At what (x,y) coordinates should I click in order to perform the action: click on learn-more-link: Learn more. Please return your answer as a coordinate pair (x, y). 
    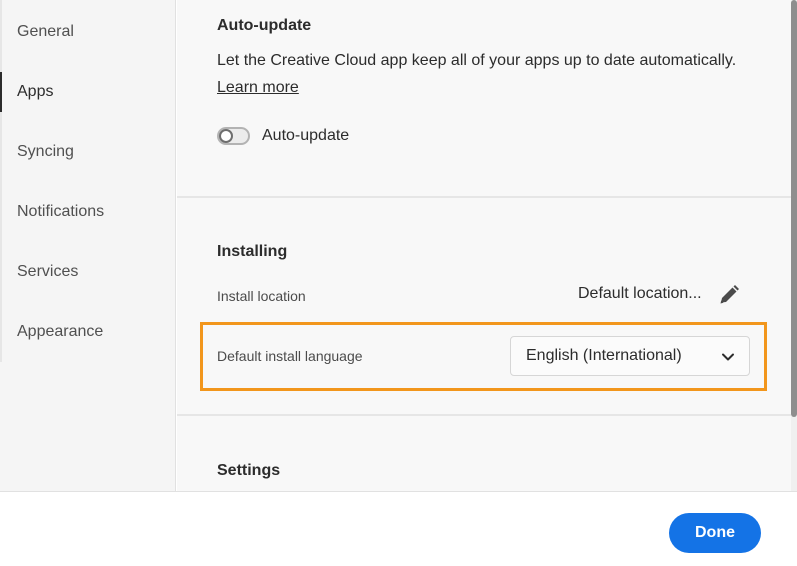
    Looking at the image, I should click on (258, 88).